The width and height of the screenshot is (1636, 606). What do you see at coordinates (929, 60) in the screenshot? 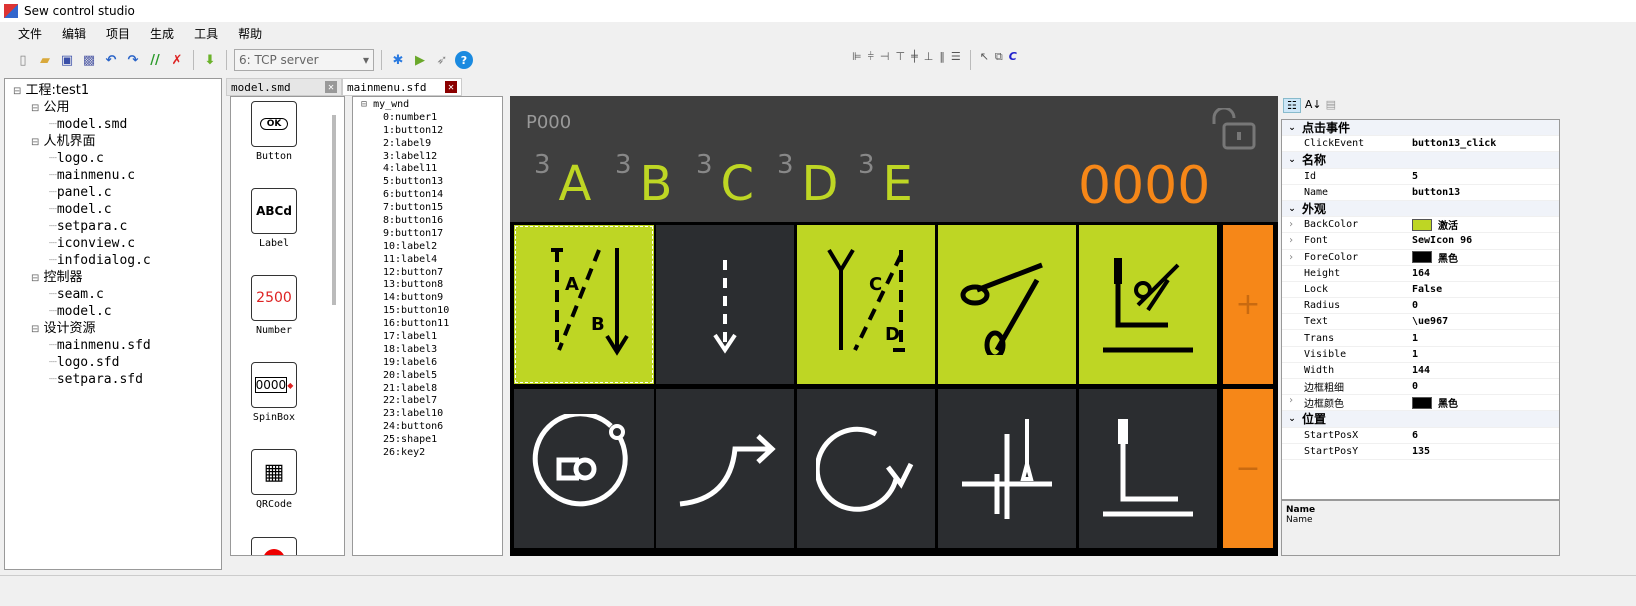
I see `align-bottom-icon: ⊥` at bounding box center [929, 60].